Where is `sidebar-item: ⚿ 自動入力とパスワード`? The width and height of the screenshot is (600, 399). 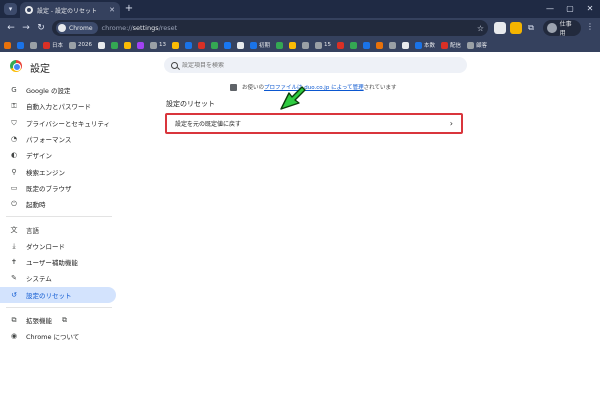
sidebar-item: ⚿ 自動入力とパスワード is located at coordinates (58, 106).